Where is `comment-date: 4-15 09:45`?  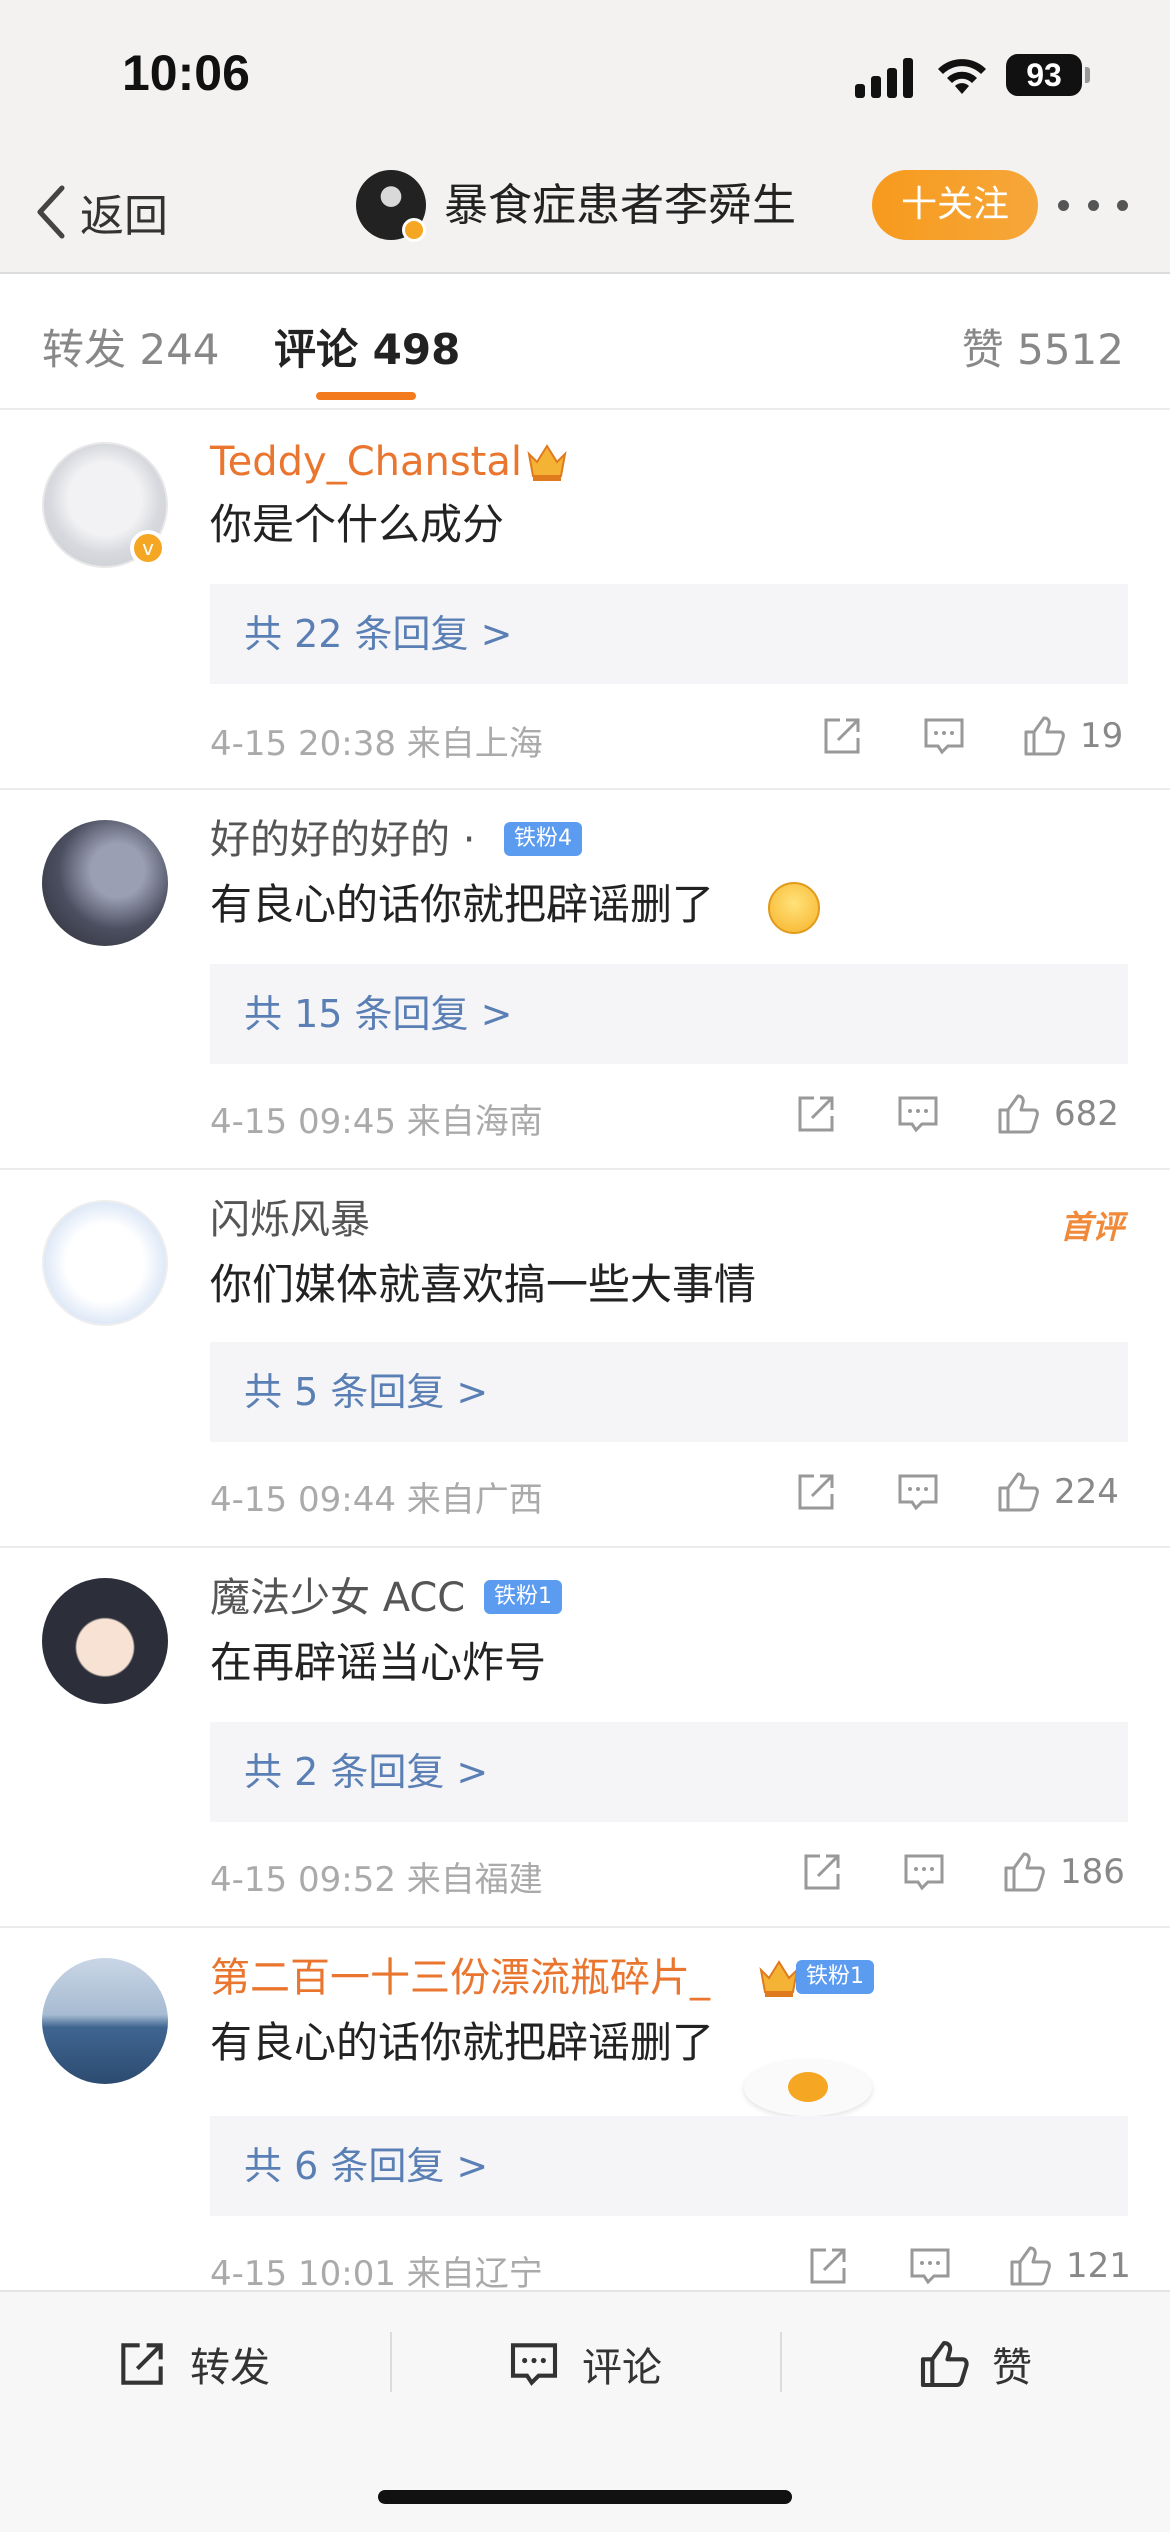
comment-date: 4-15 09:45 is located at coordinates (303, 1122).